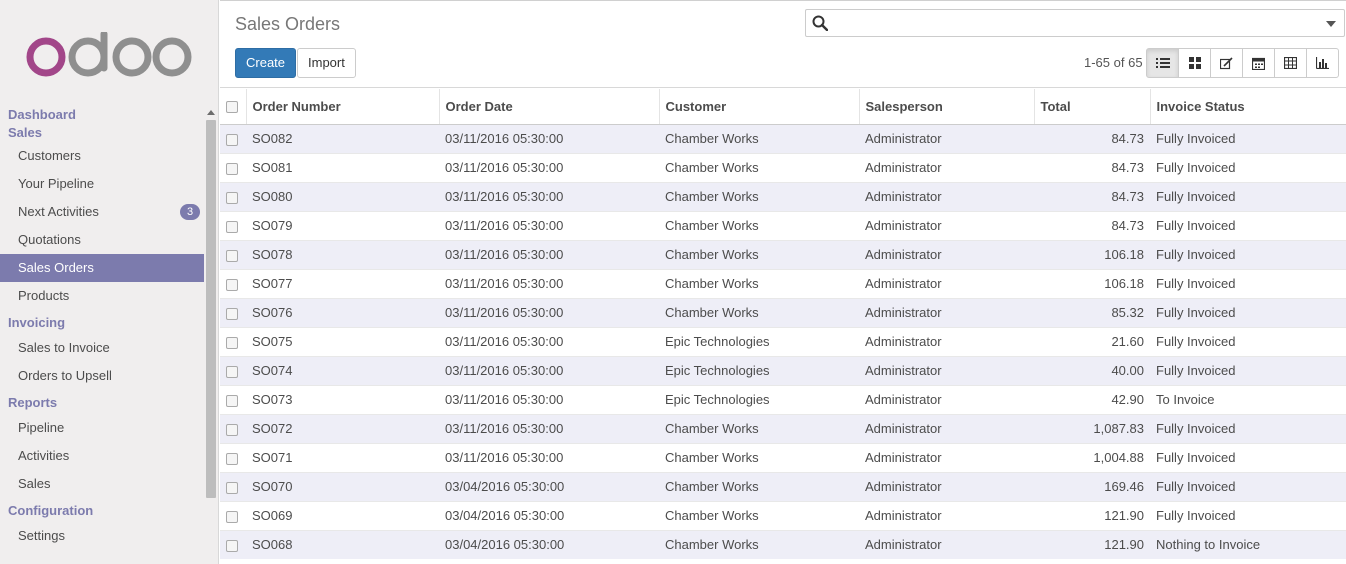 This screenshot has width=1346, height=564. What do you see at coordinates (102, 484) in the screenshot?
I see `sidebar-item-sales: Sales` at bounding box center [102, 484].